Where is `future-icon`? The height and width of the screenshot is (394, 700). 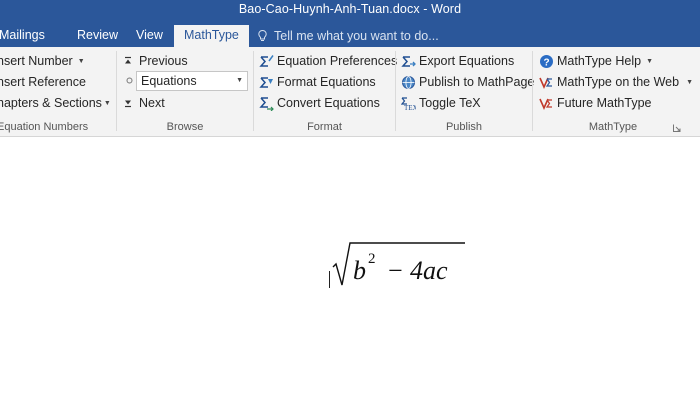 future-icon is located at coordinates (545, 104).